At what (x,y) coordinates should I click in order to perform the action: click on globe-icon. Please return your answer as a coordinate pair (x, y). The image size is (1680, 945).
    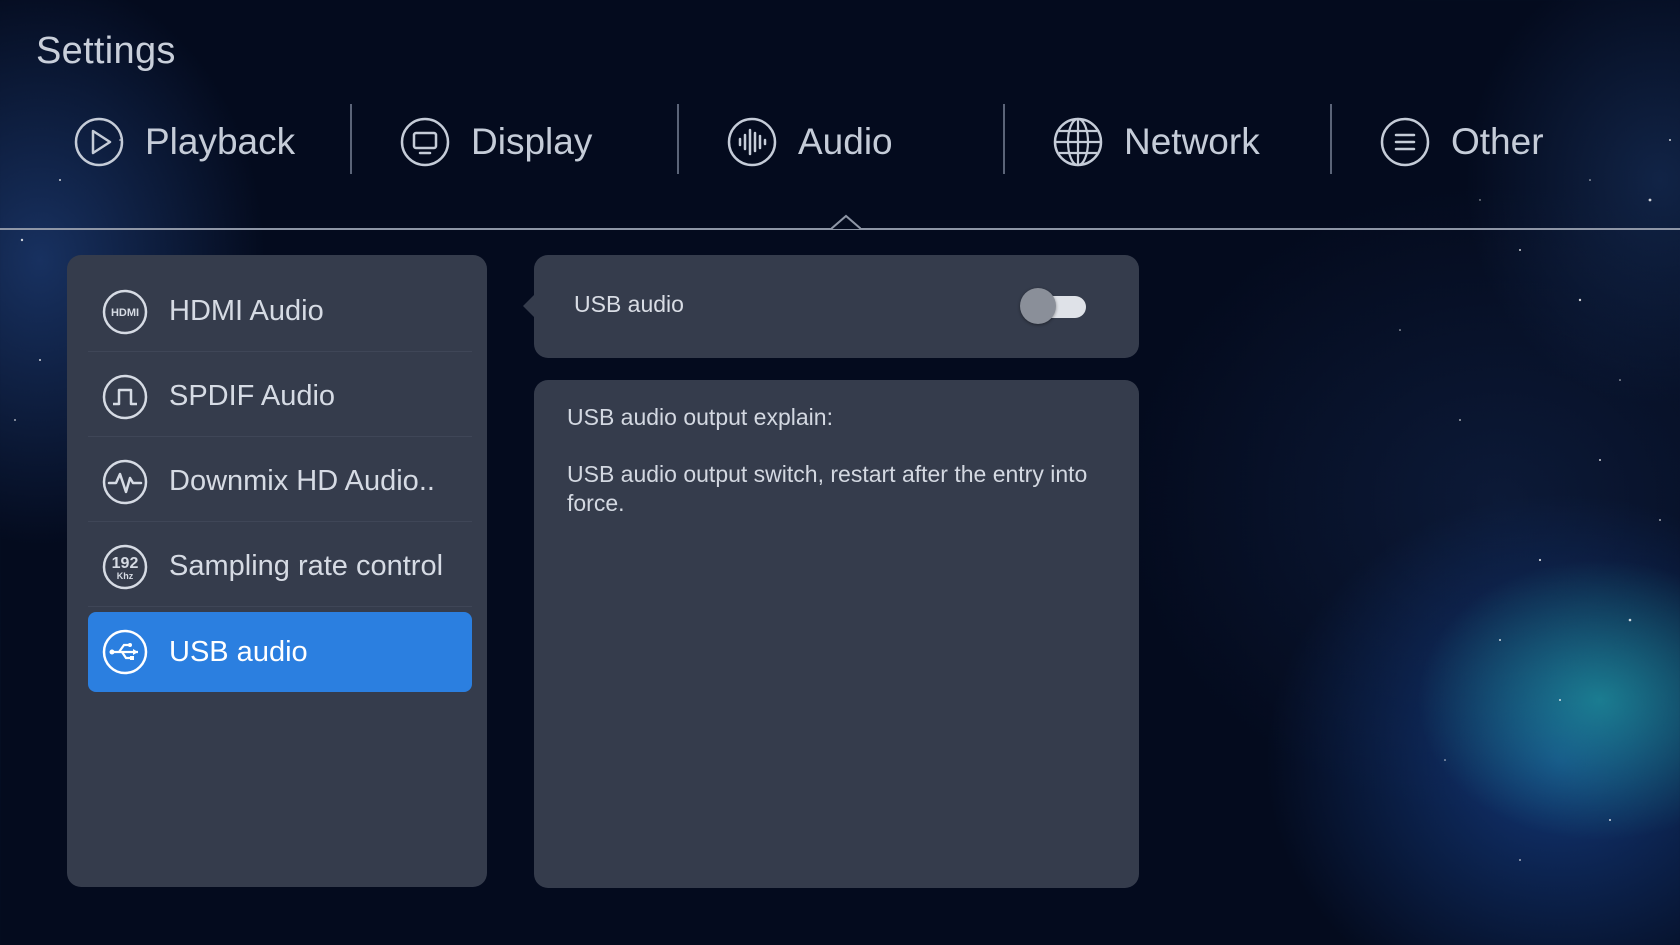
    Looking at the image, I should click on (1078, 142).